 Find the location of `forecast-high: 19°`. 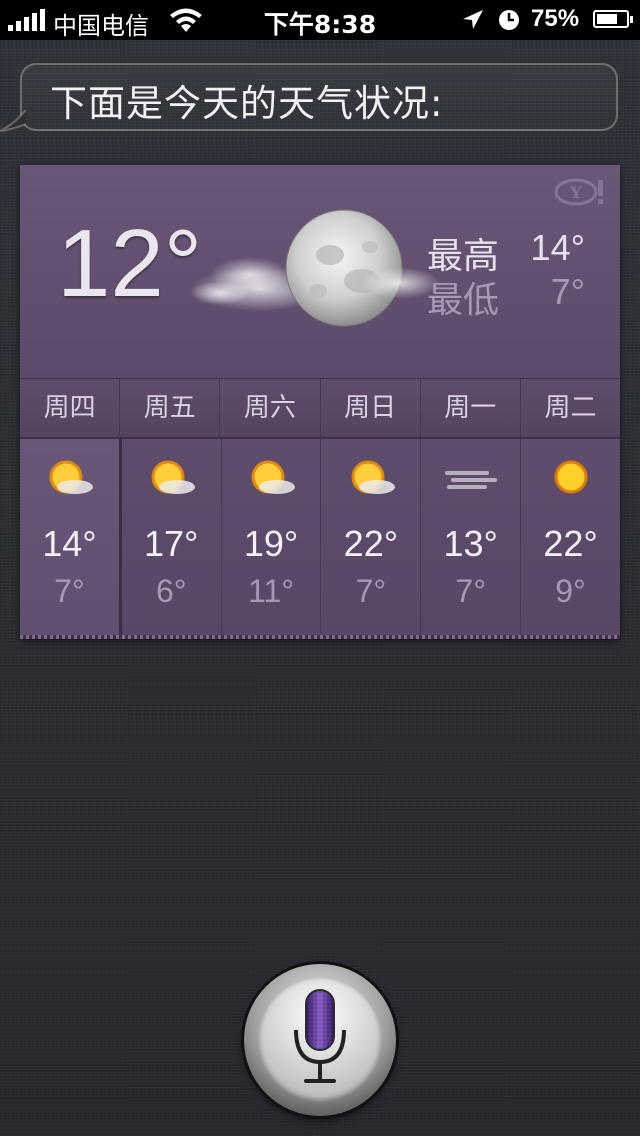

forecast-high: 19° is located at coordinates (271, 543).